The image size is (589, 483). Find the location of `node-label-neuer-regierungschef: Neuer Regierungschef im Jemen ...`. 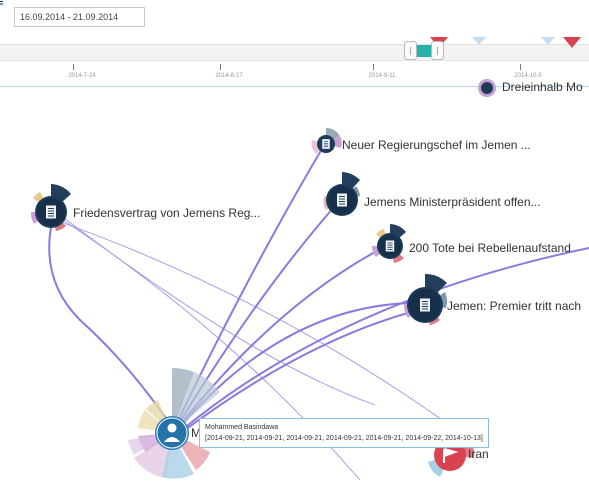

node-label-neuer-regierungschef: Neuer Regierungschef im Jemen ... is located at coordinates (436, 145).